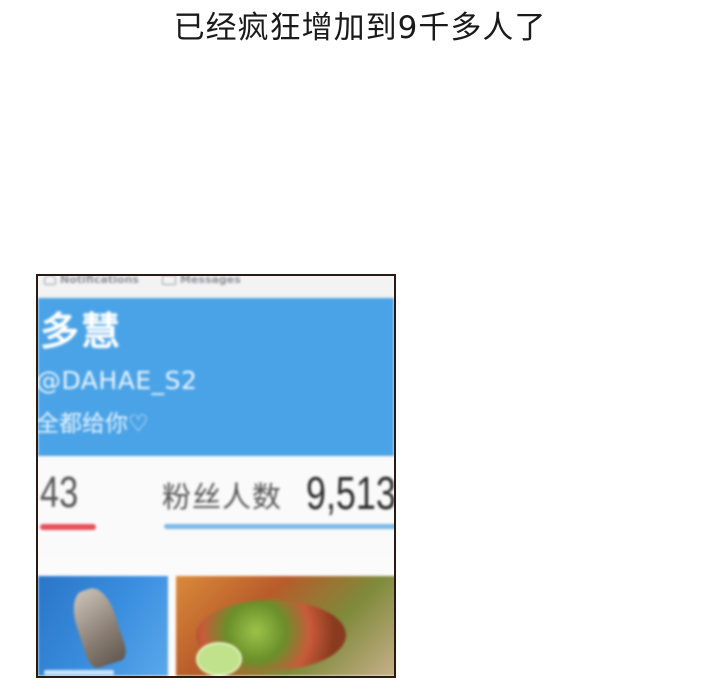 The height and width of the screenshot is (700, 720). I want to click on nav-messages-label: Messages, so click(210, 280).